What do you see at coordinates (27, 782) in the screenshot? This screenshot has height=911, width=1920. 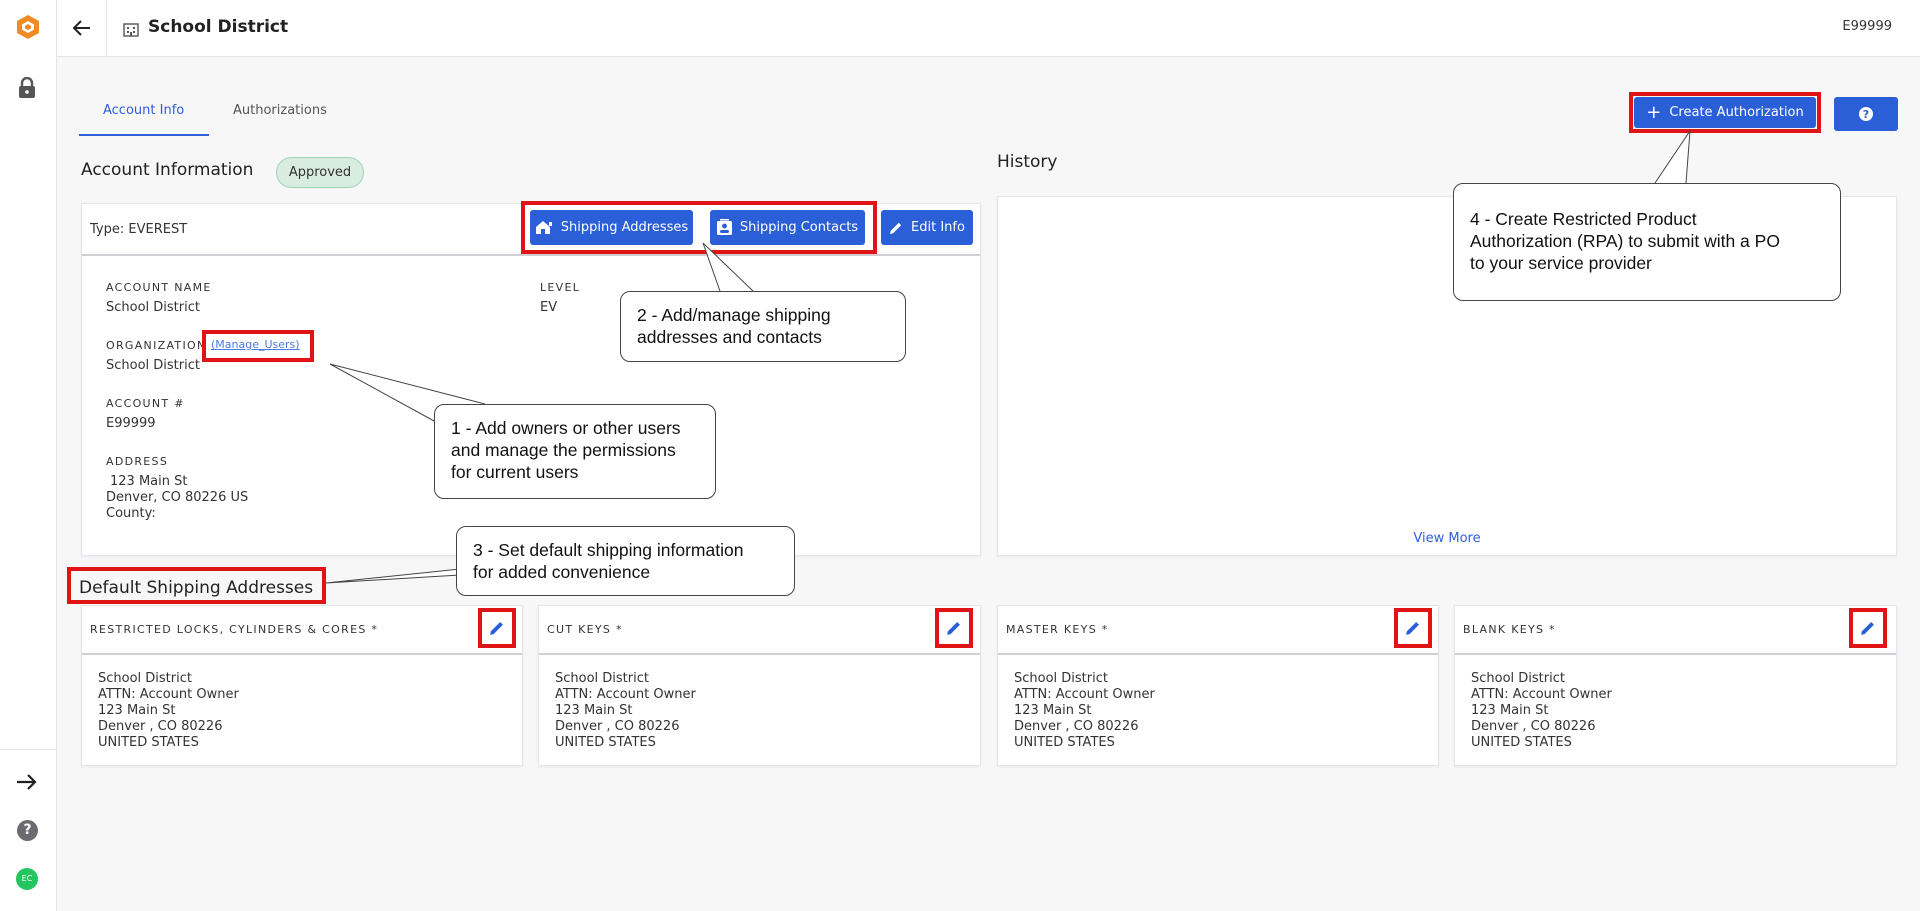 I see `collapse-arrow-icon` at bounding box center [27, 782].